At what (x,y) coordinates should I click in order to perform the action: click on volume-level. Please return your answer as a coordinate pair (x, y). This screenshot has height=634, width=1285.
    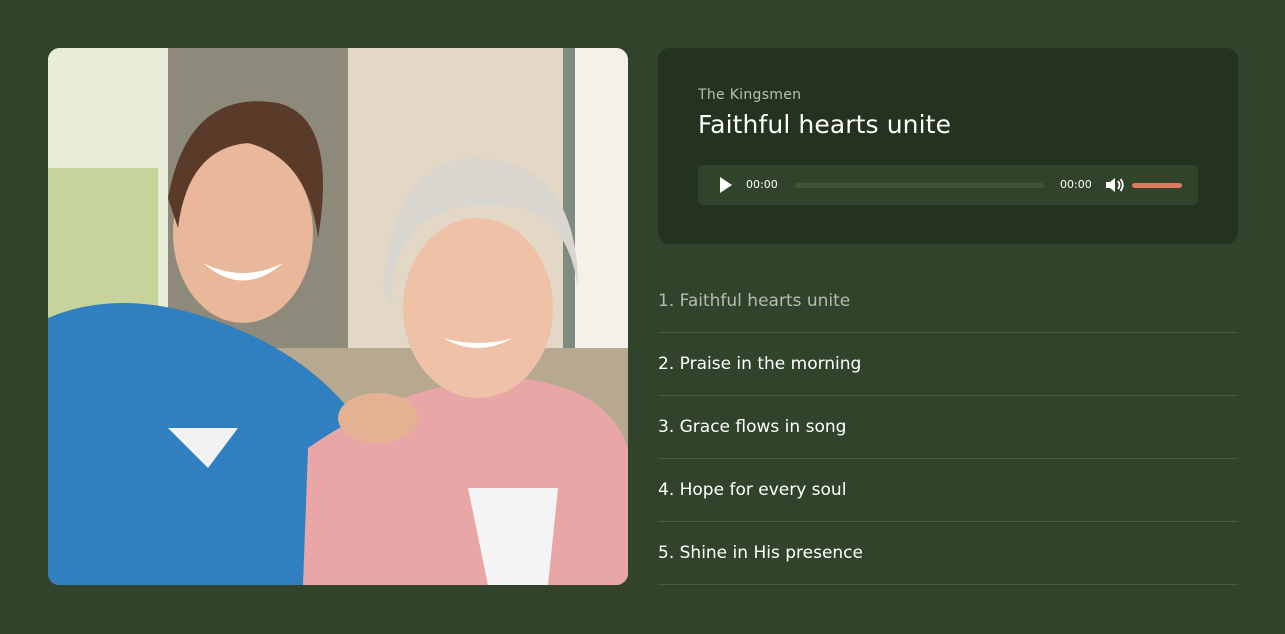
    Looking at the image, I should click on (1157, 185).